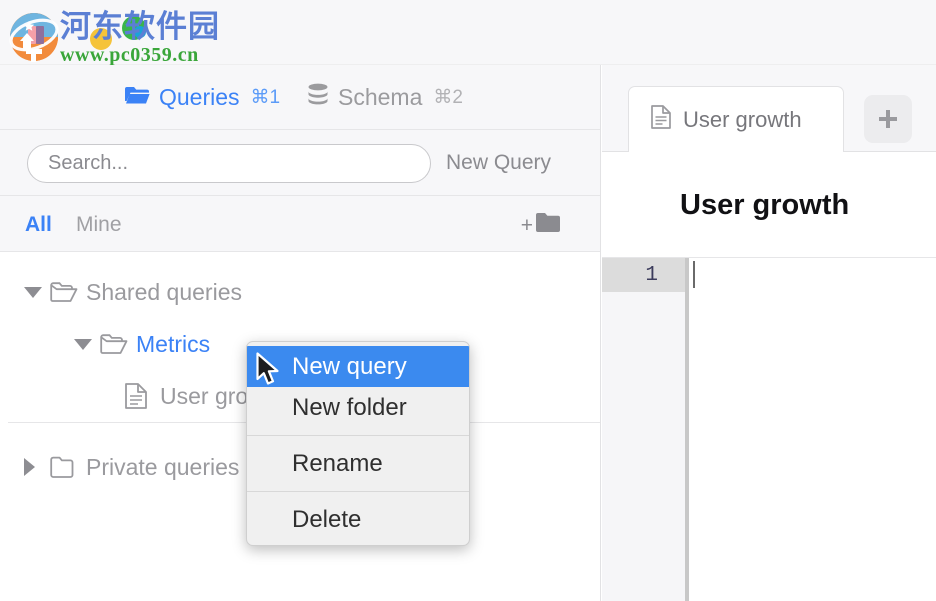 This screenshot has height=601, width=936. Describe the element at coordinates (742, 119) in the screenshot. I see `document-tab-label: User growth` at that location.